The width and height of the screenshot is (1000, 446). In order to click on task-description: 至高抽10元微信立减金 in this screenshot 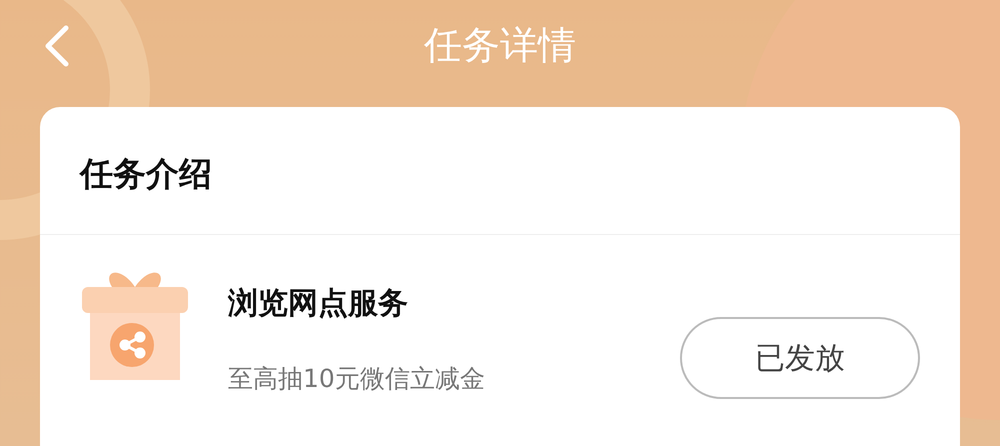, I will do `click(357, 379)`.